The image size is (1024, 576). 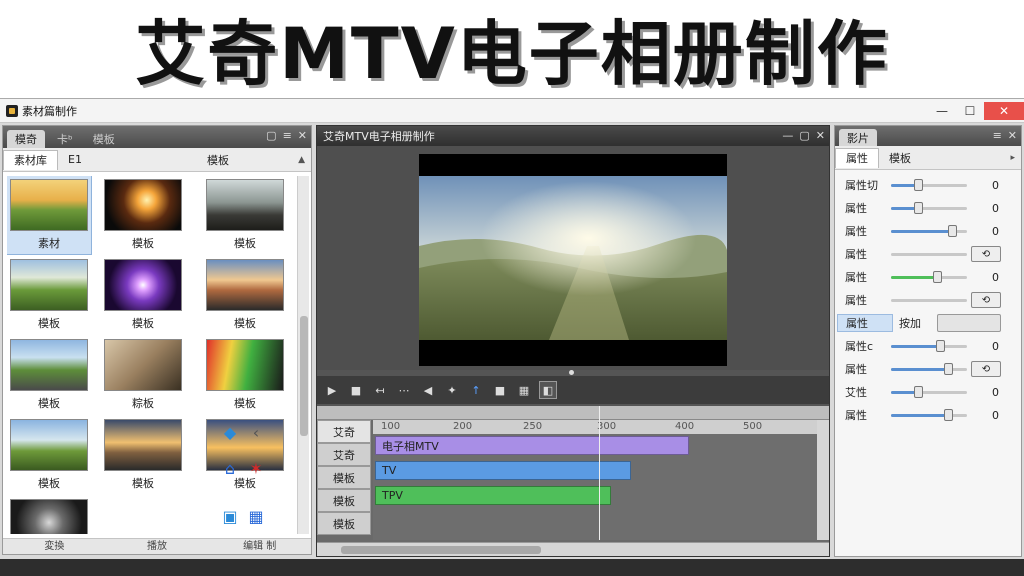 I want to click on tab-material: 模奇, so click(x=26, y=139).